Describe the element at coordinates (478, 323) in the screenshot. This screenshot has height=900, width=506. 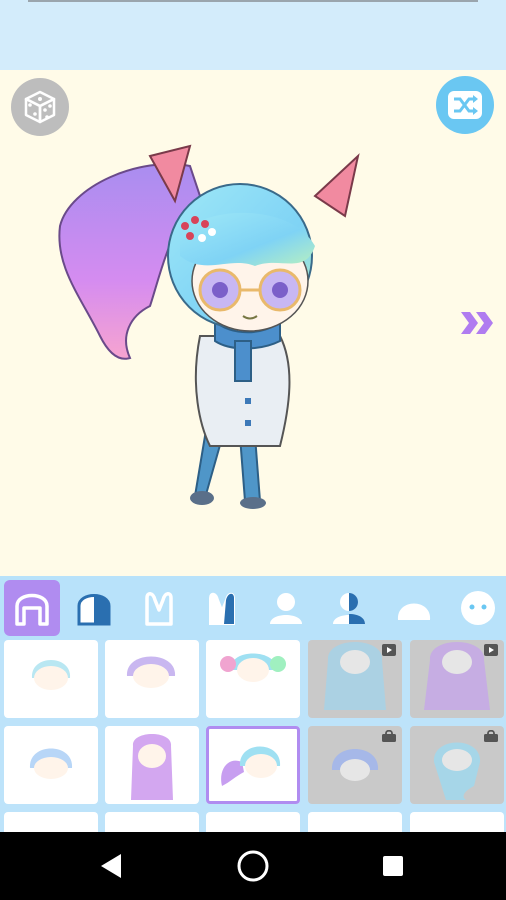
I see `double-chevron-right-icon` at that location.